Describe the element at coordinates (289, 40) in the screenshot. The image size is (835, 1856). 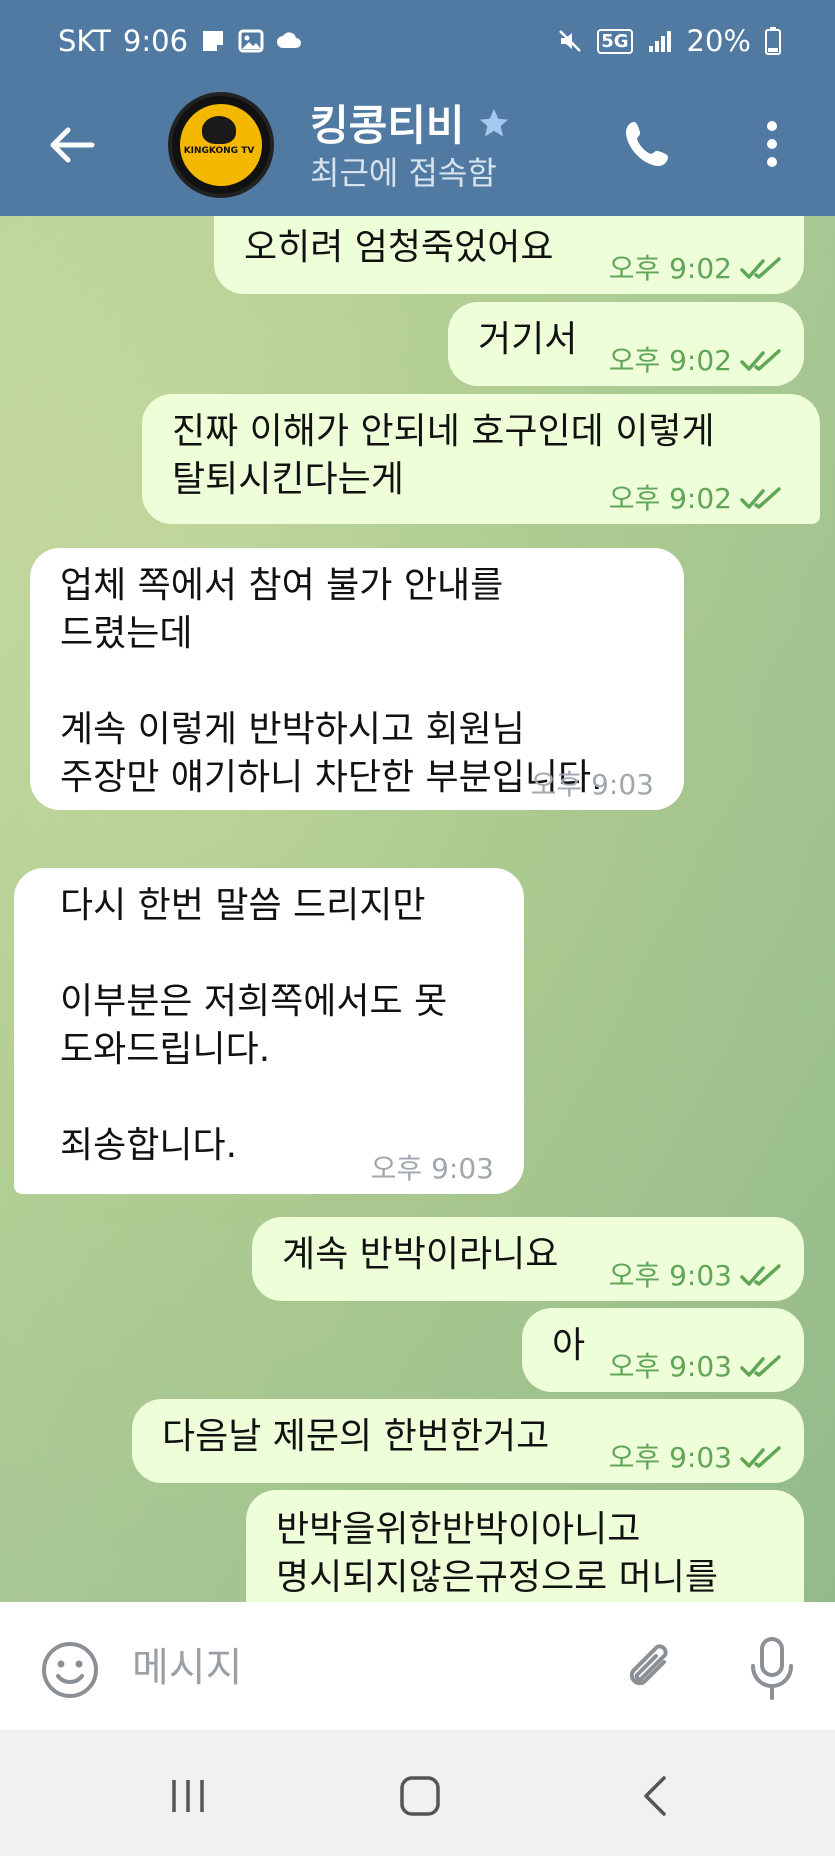
I see `cloud-notification-icon` at that location.